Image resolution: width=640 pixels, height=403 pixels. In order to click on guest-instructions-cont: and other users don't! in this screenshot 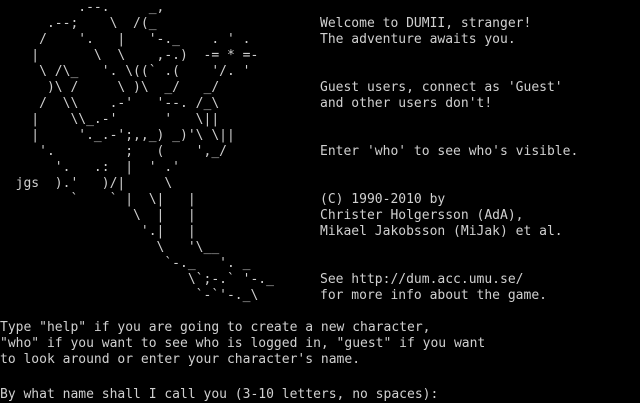, I will do `click(406, 103)`.